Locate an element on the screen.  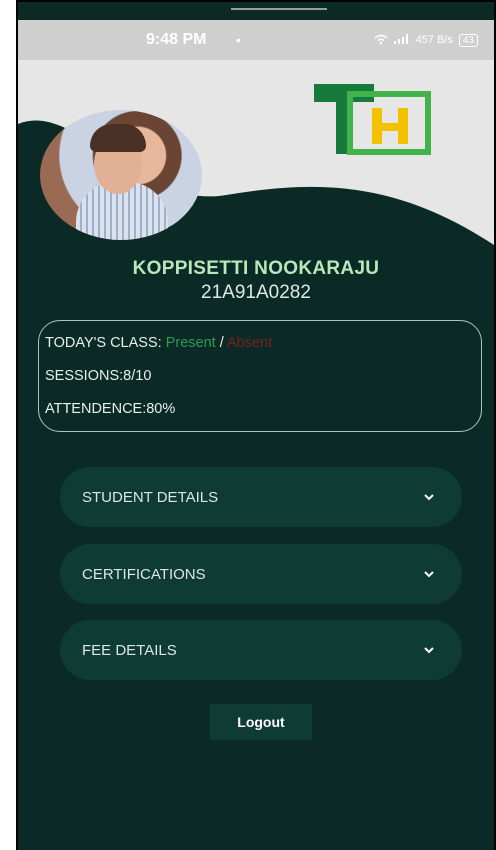
avatar is located at coordinates (121, 175).